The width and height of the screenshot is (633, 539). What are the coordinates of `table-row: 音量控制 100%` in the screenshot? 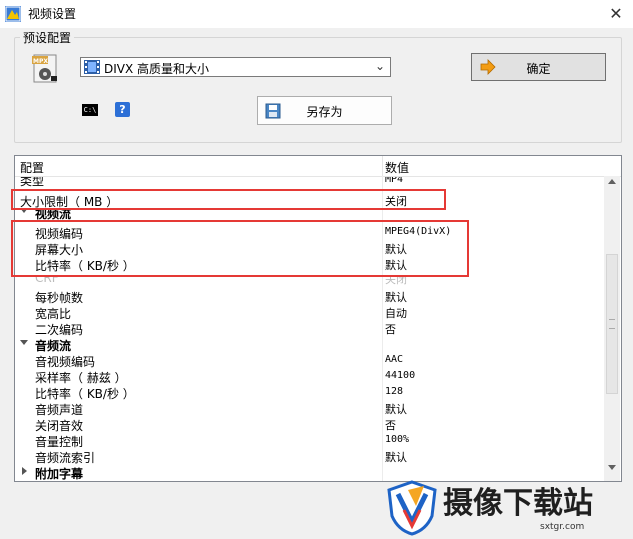 It's located at (309, 440).